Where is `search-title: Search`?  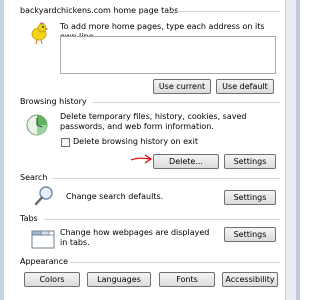
search-title: Search is located at coordinates (34, 177).